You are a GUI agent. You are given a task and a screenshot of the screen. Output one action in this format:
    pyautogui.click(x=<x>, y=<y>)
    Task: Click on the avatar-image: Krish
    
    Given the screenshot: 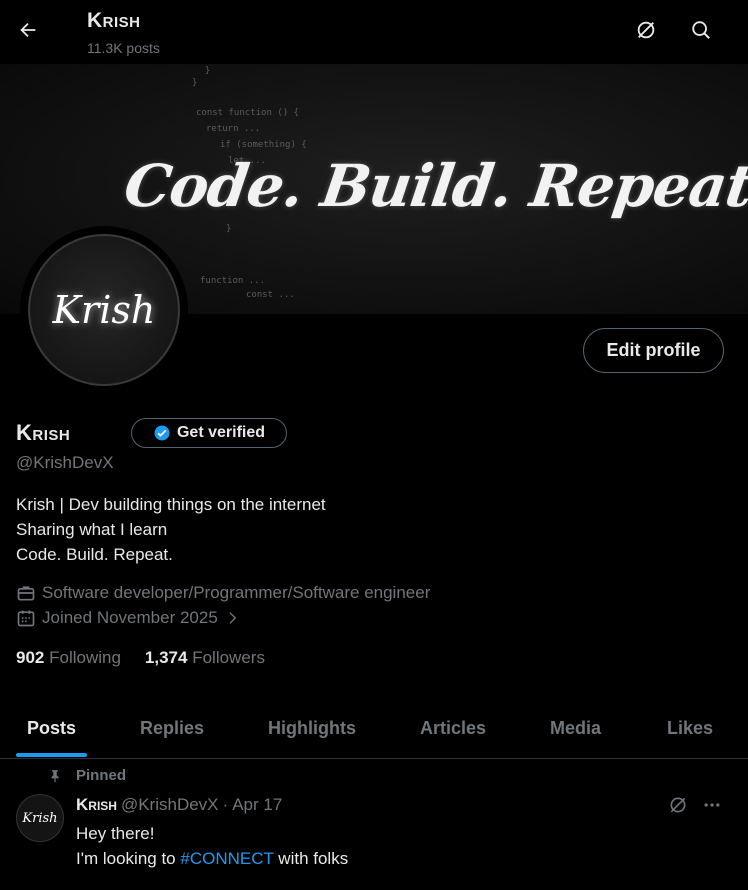 What is the action you would take?
    pyautogui.click(x=104, y=310)
    